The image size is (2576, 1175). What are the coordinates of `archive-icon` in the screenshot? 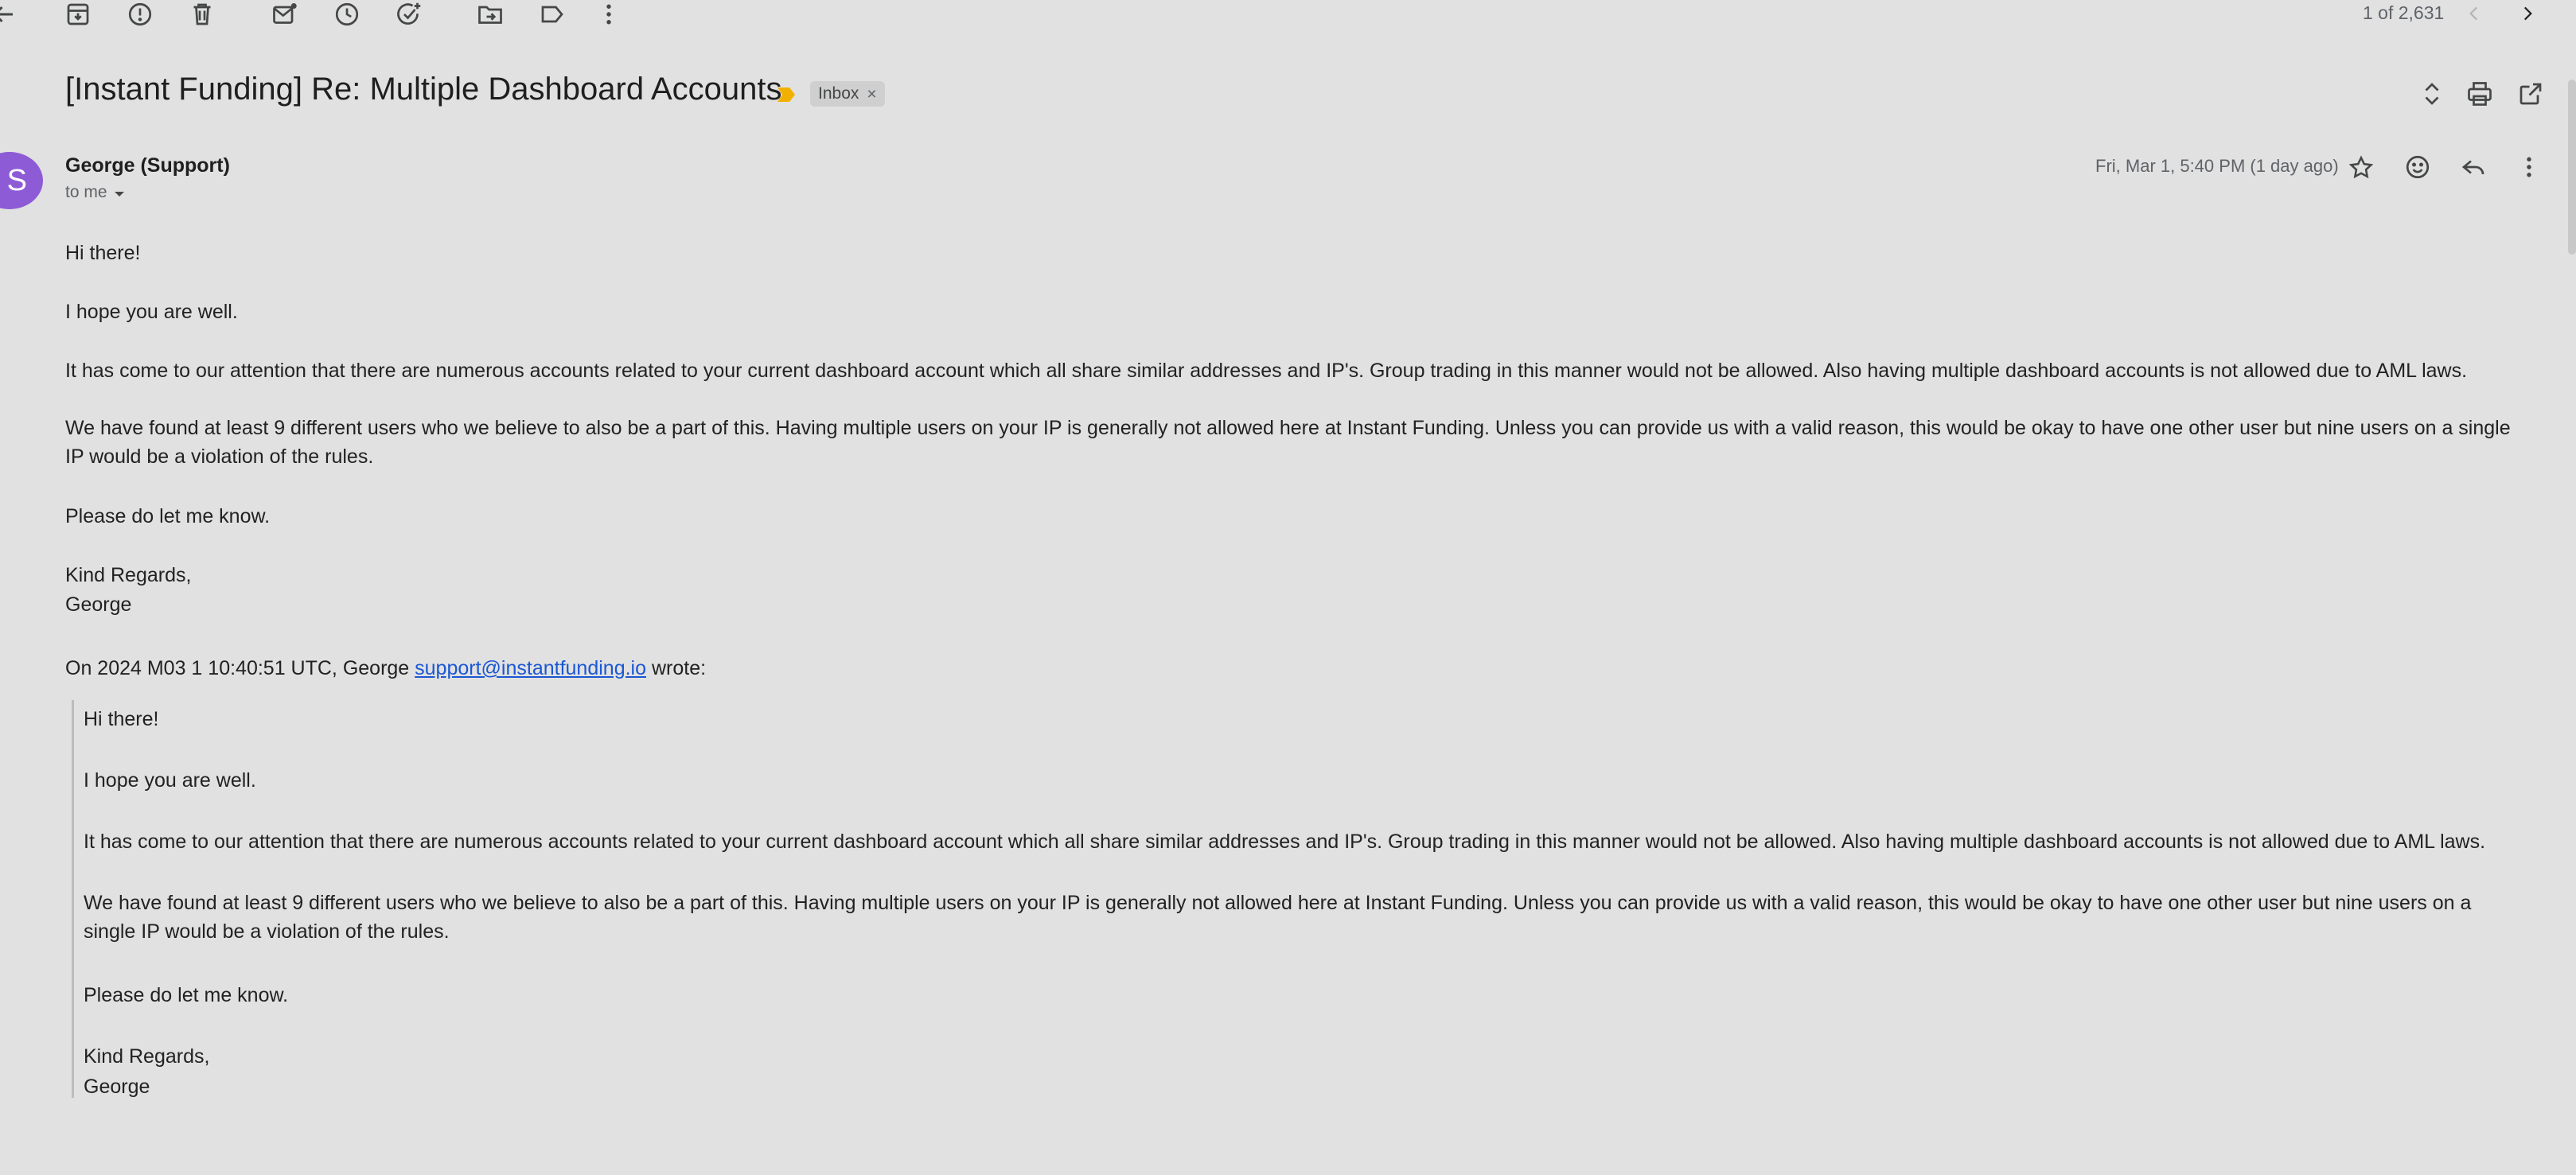 It's located at (78, 15).